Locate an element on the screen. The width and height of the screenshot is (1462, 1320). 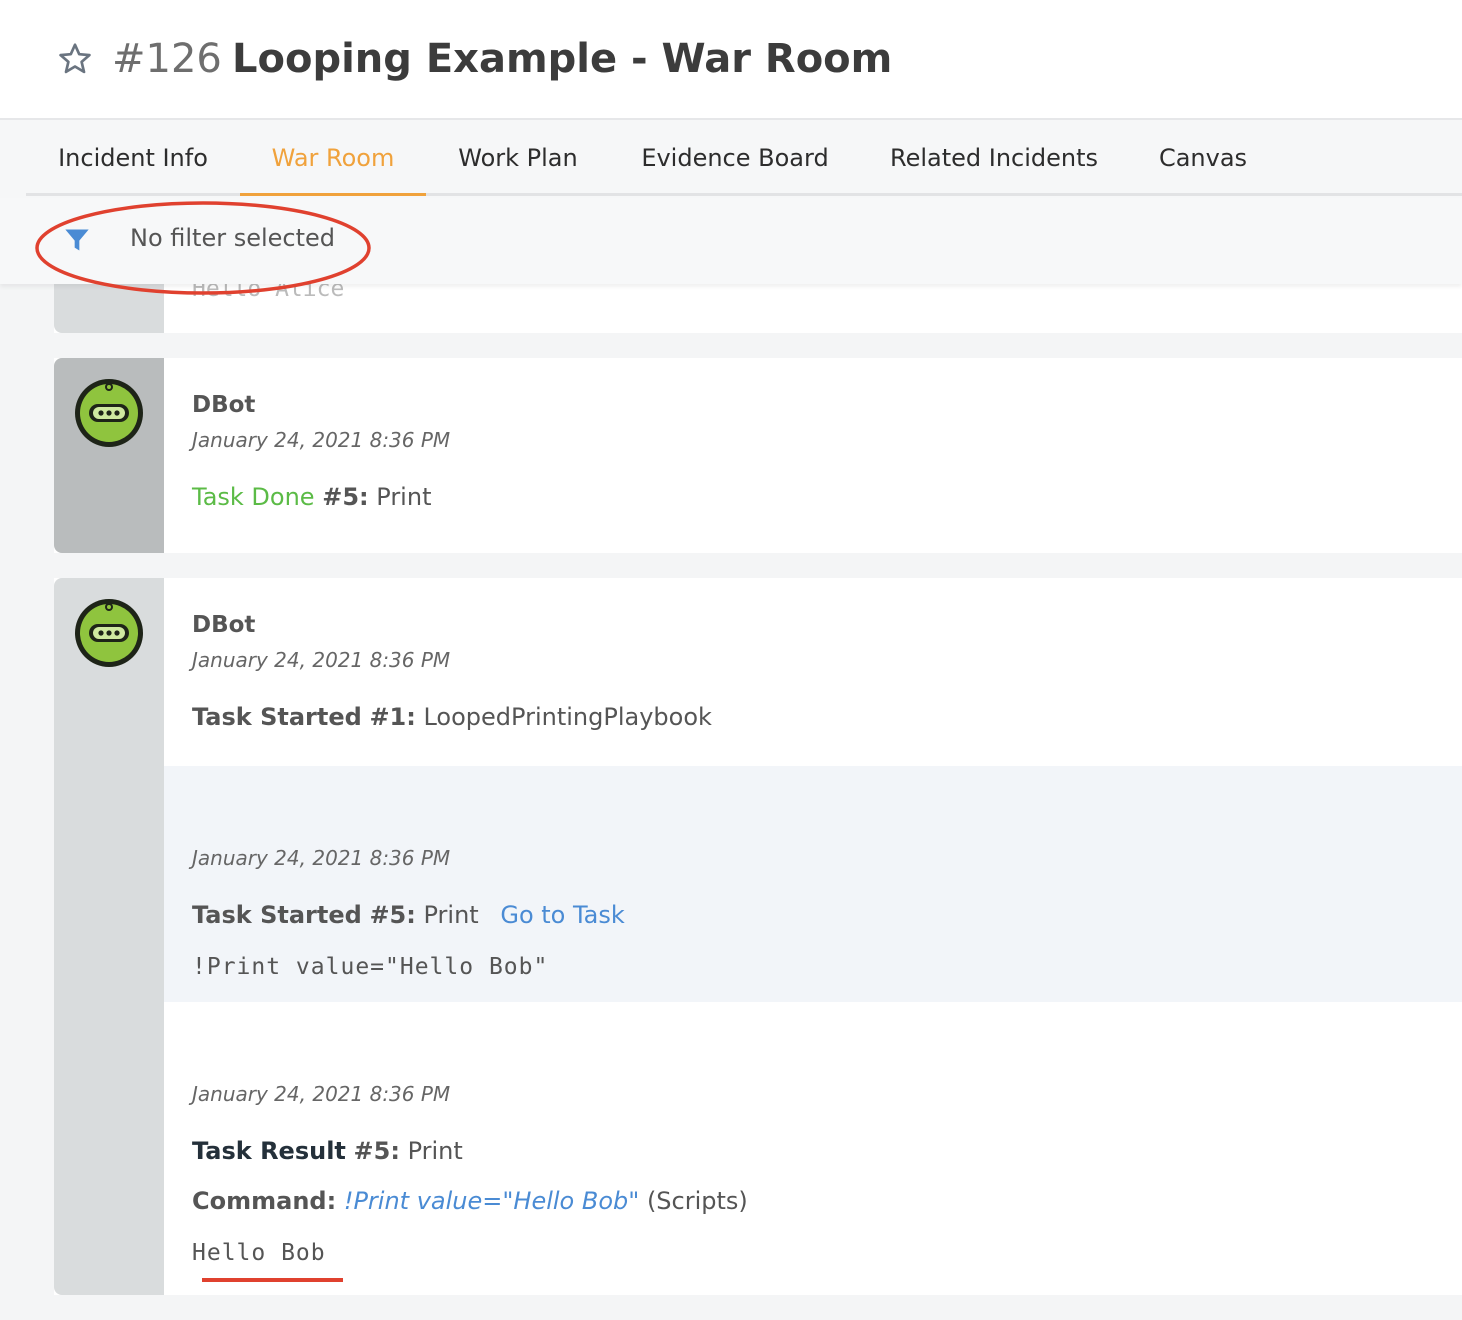
filter-bar: No filter selected is located at coordinates (731, 241).